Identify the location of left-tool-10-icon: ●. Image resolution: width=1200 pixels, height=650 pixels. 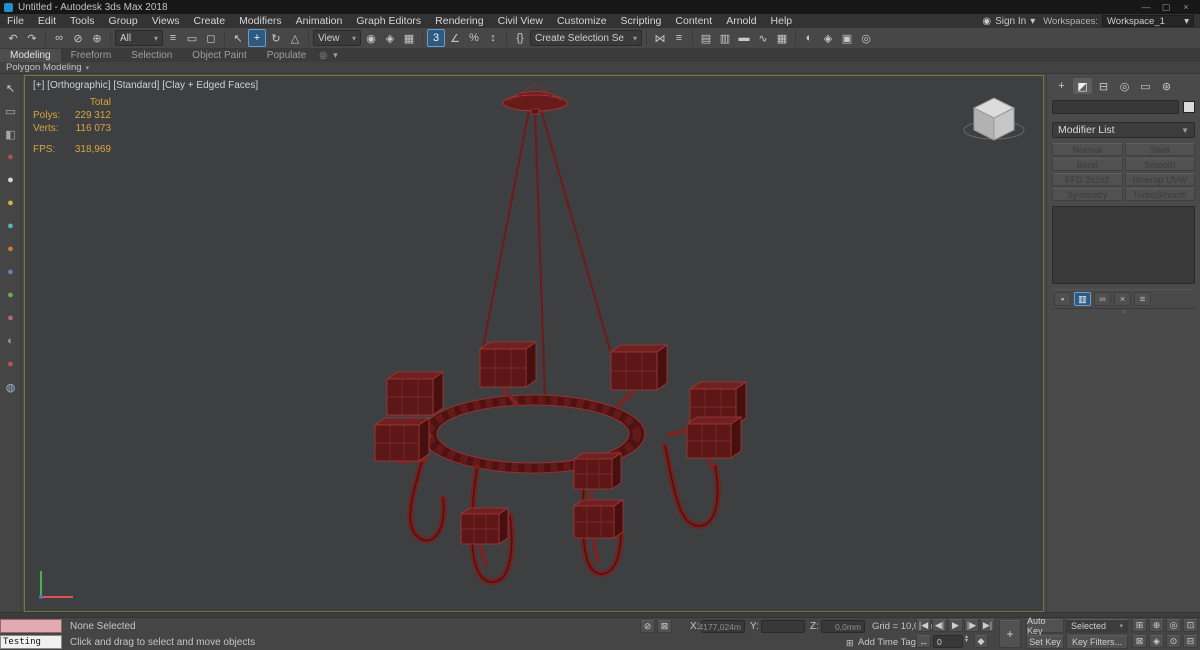
(11, 318).